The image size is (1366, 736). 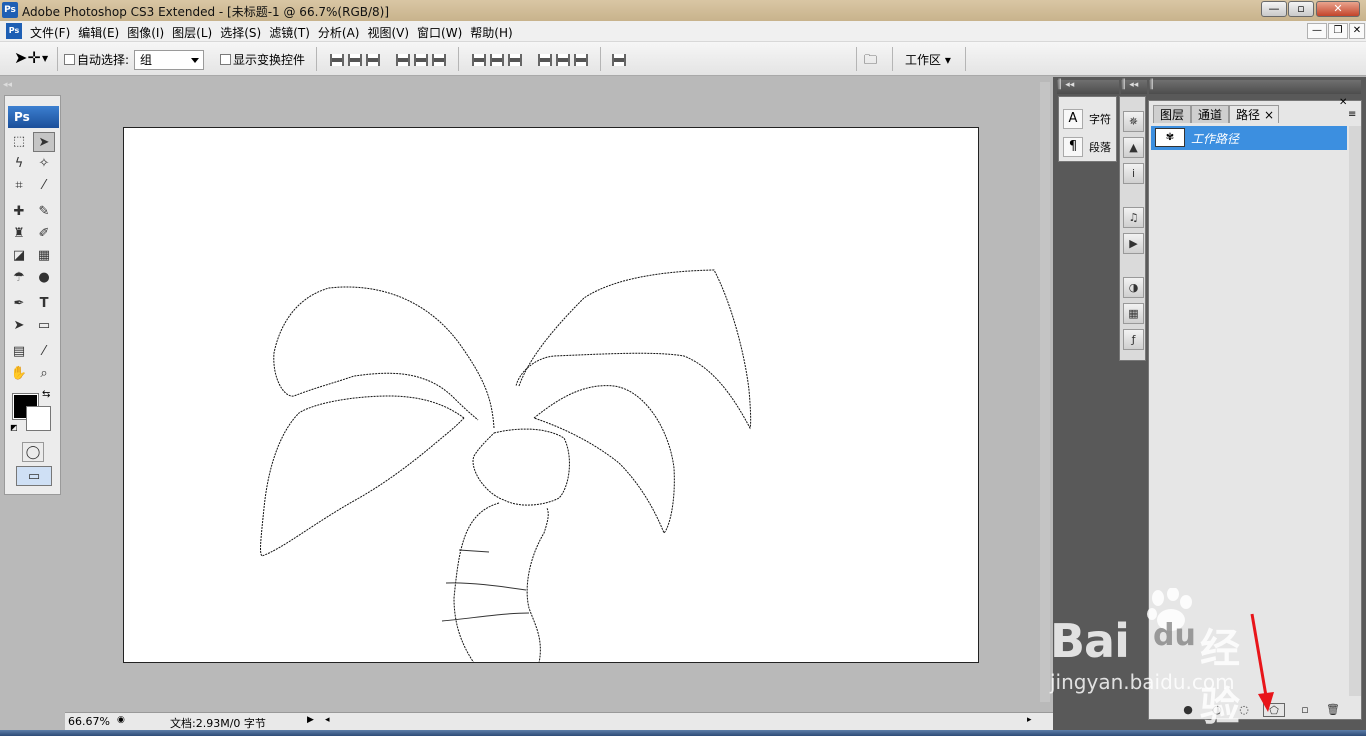 What do you see at coordinates (19, 352) in the screenshot?
I see `notes-tool-icon: ▤` at bounding box center [19, 352].